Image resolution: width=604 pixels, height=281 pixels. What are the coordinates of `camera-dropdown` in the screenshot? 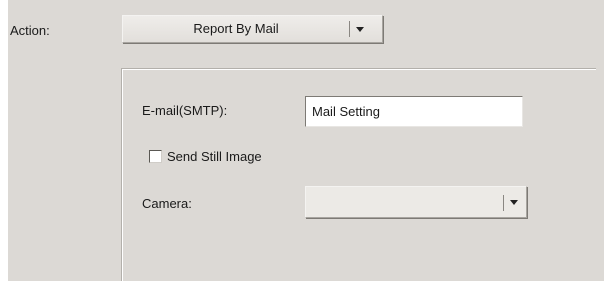 It's located at (416, 202).